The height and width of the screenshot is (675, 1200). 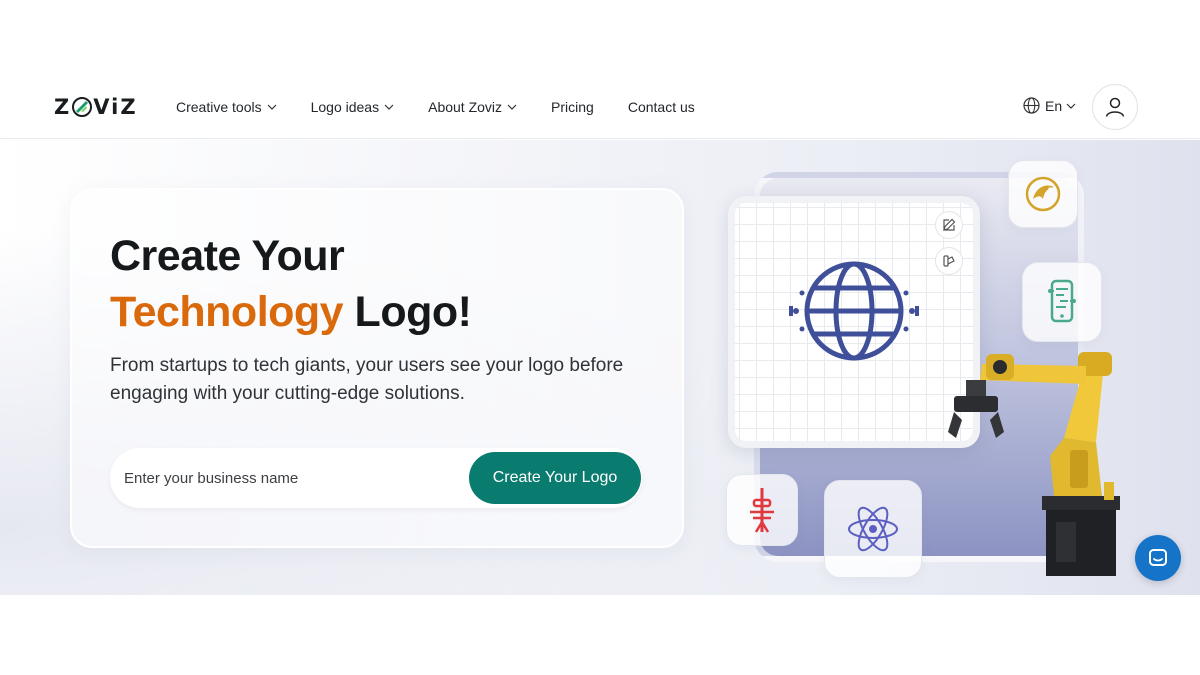 What do you see at coordinates (227, 256) in the screenshot?
I see `hero-title-line1: Create Your` at bounding box center [227, 256].